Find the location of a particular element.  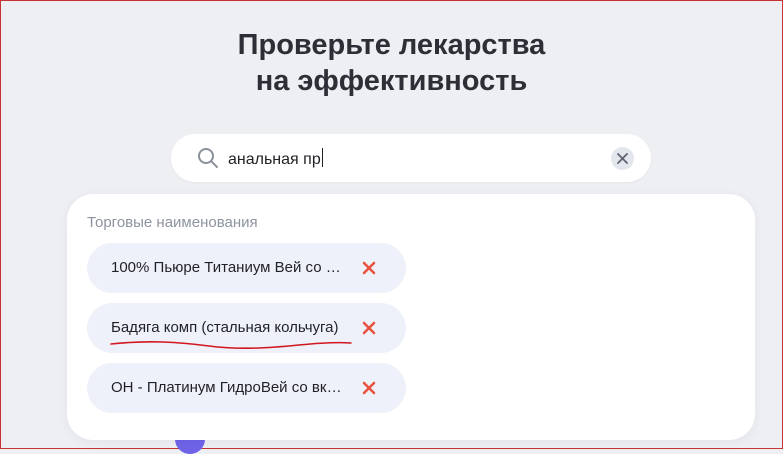

suggestion-item: Бадяга комп (стальная кольчуга) is located at coordinates (246, 328).